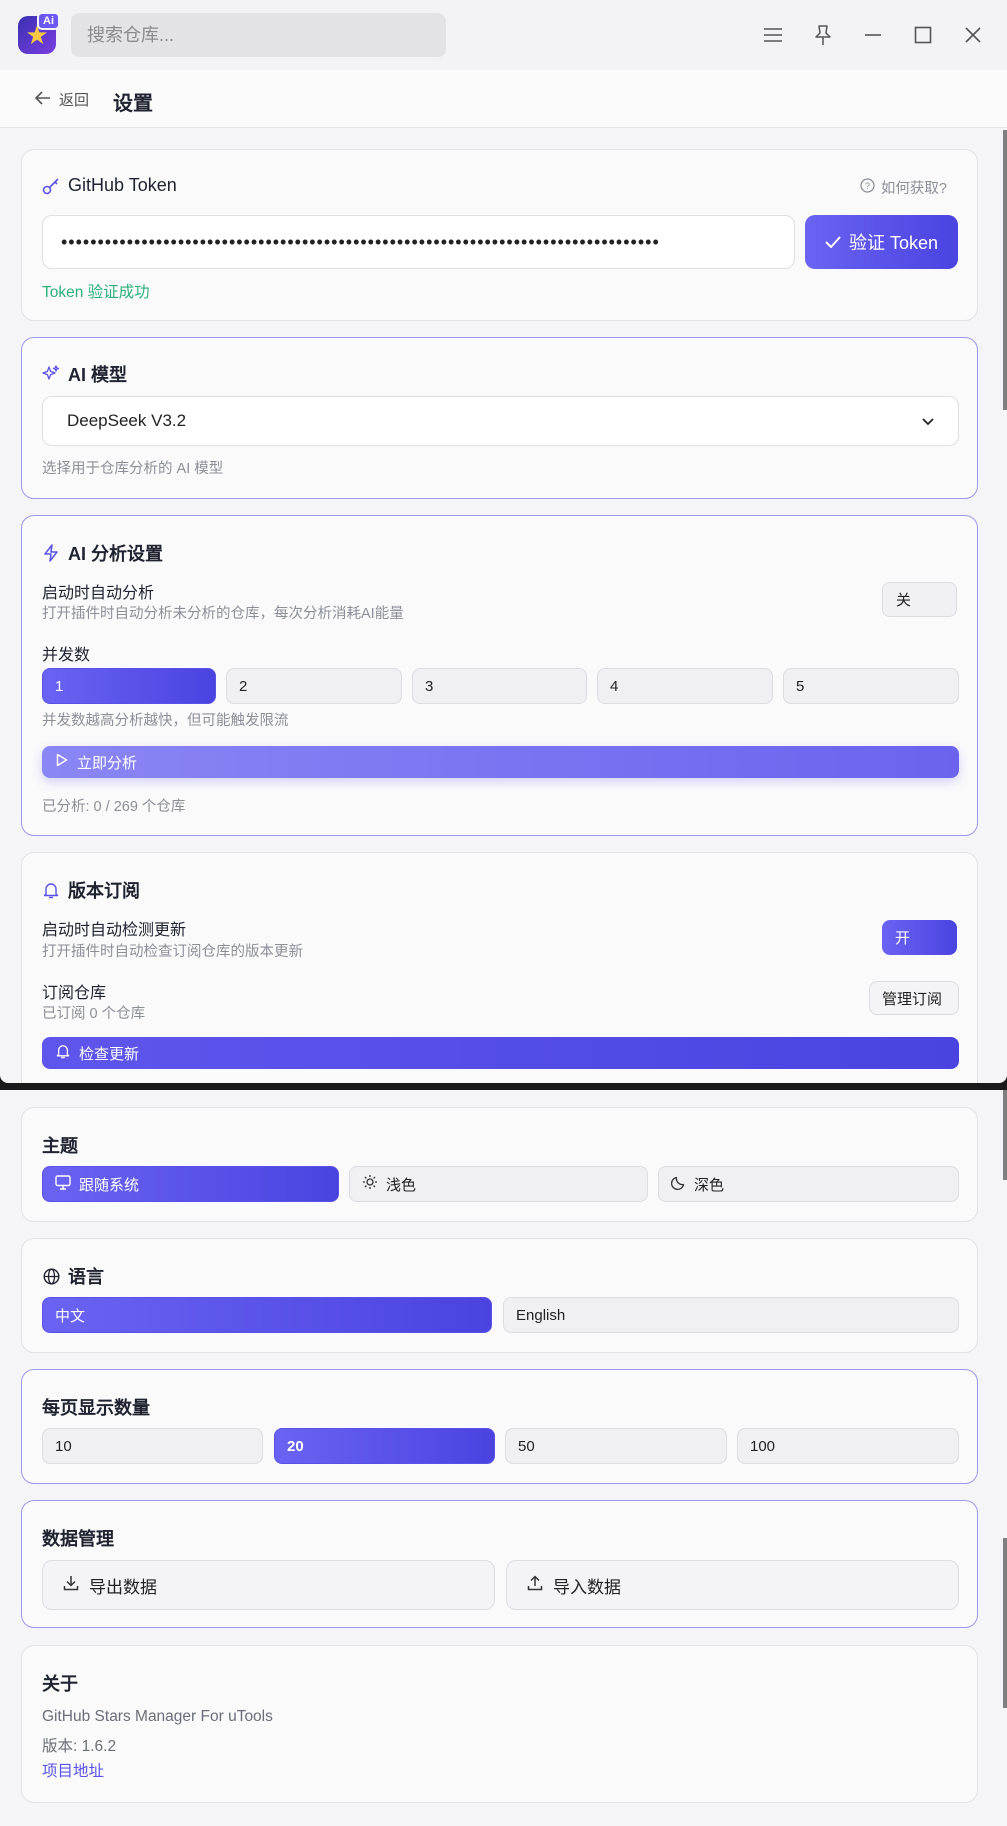  Describe the element at coordinates (51, 890) in the screenshot. I see `bell-icon` at that location.